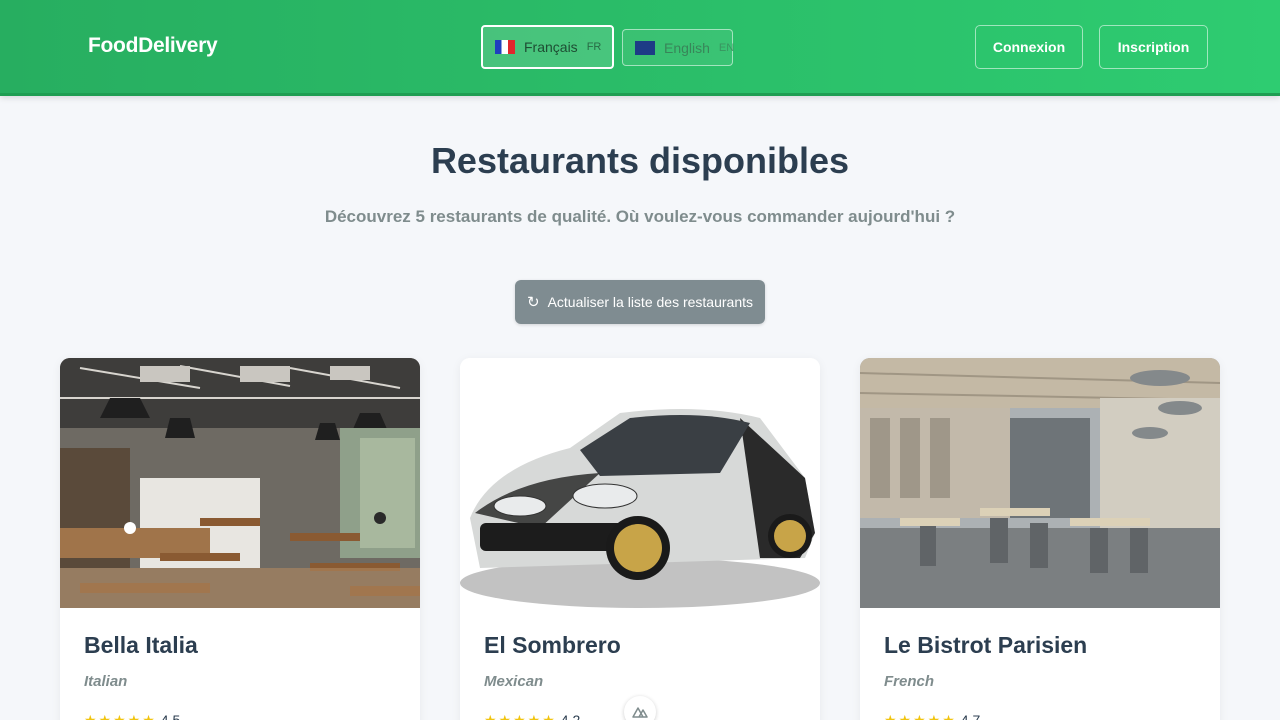 The image size is (1280, 720). Describe the element at coordinates (1153, 47) in the screenshot. I see `signup-button: Inscription` at that location.